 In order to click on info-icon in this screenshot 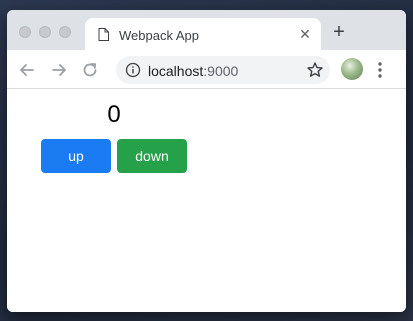, I will do `click(133, 70)`.